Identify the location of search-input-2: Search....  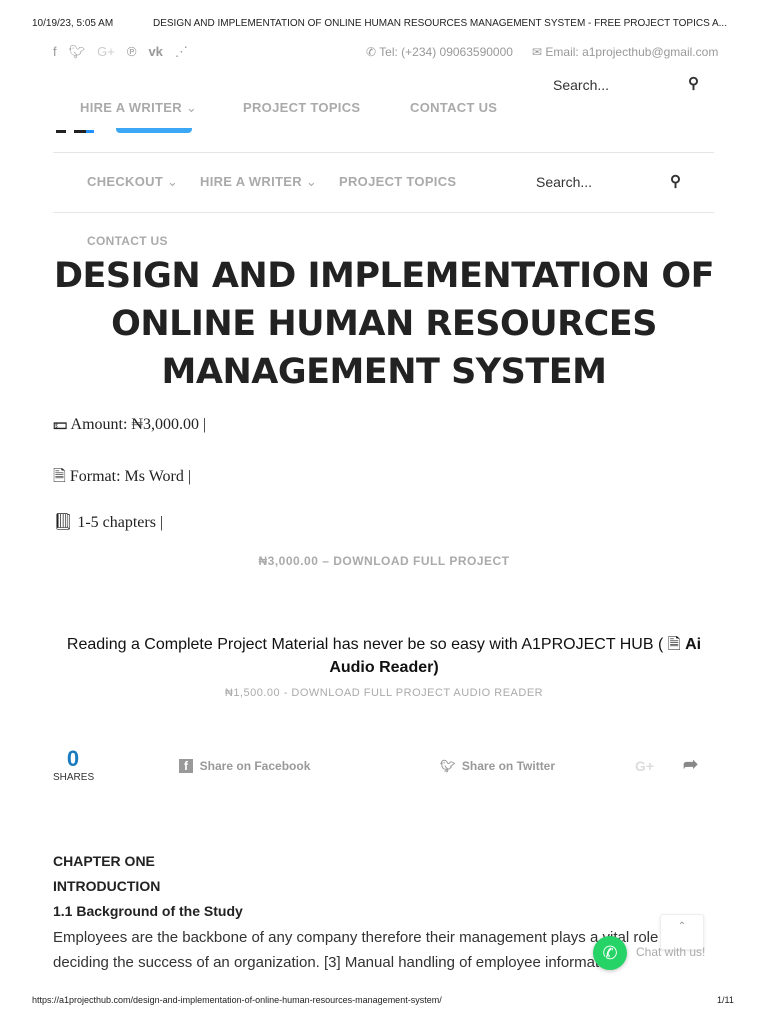
(564, 182).